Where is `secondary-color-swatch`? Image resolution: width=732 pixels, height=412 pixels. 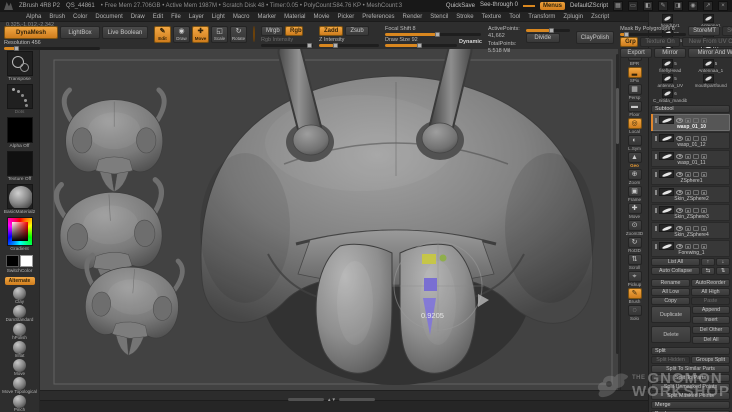
secondary-color-swatch is located at coordinates (26, 260).